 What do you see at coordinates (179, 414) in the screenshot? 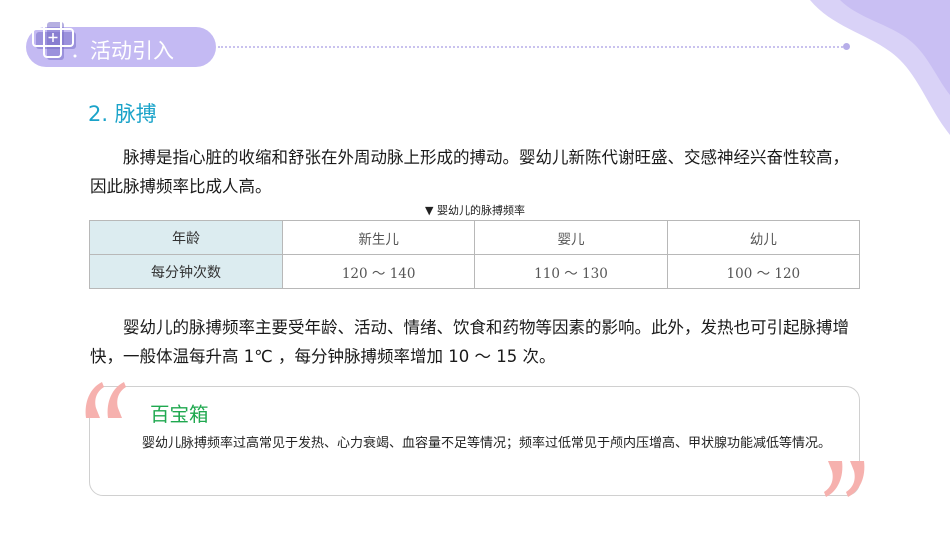
I see `tip-title: 百宝箱` at bounding box center [179, 414].